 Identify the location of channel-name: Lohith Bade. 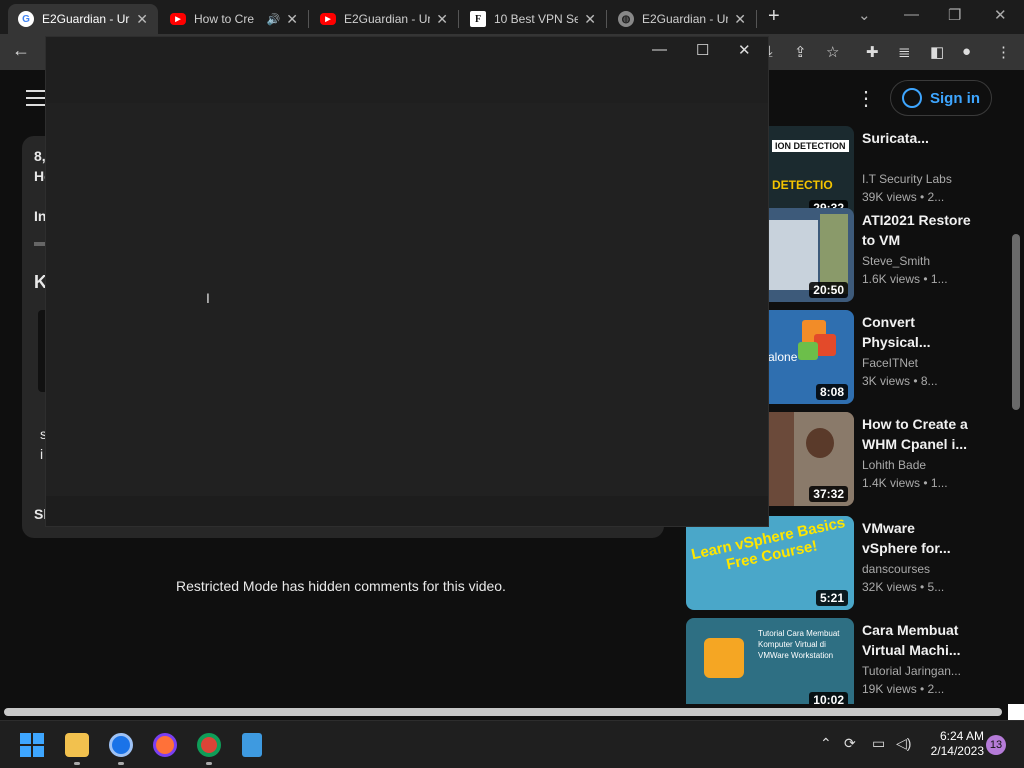
(894, 465).